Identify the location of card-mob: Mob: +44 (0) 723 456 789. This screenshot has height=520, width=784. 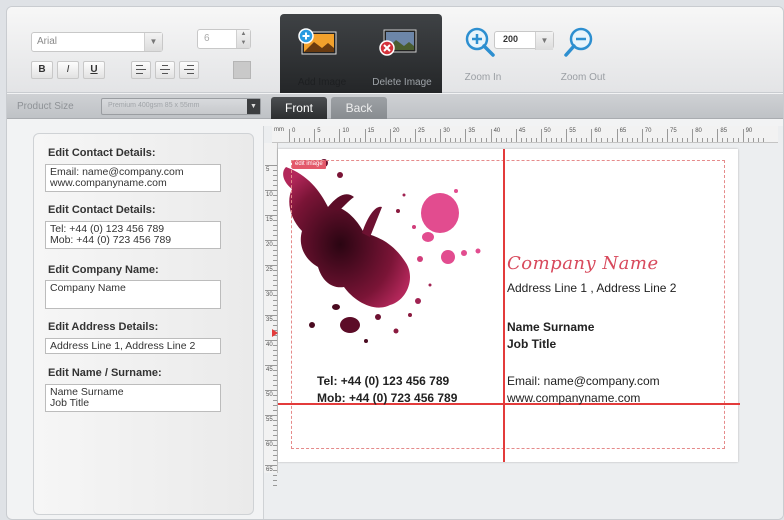
(387, 398).